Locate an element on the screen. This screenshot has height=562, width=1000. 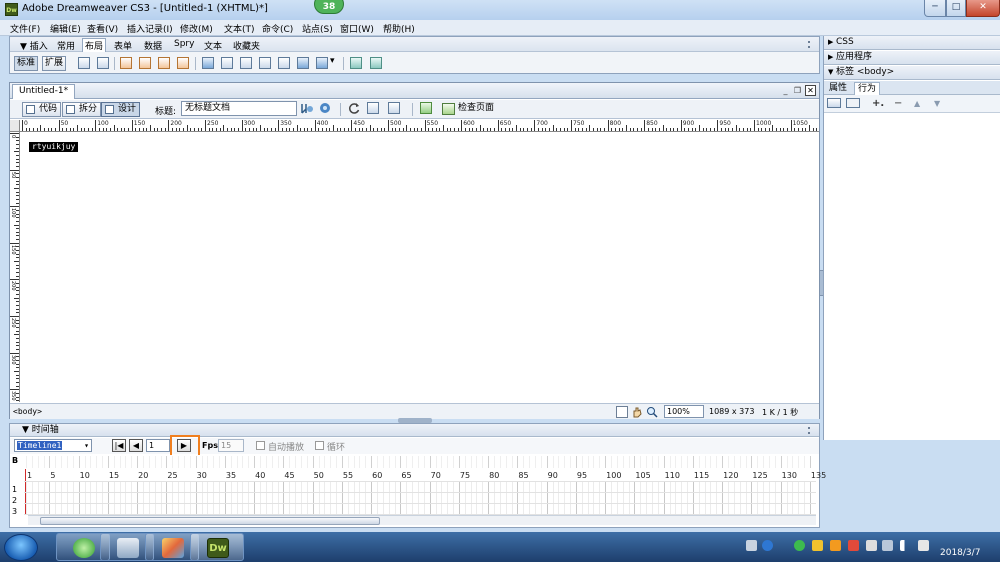
document-restore-button: ❐ is located at coordinates (797, 90).